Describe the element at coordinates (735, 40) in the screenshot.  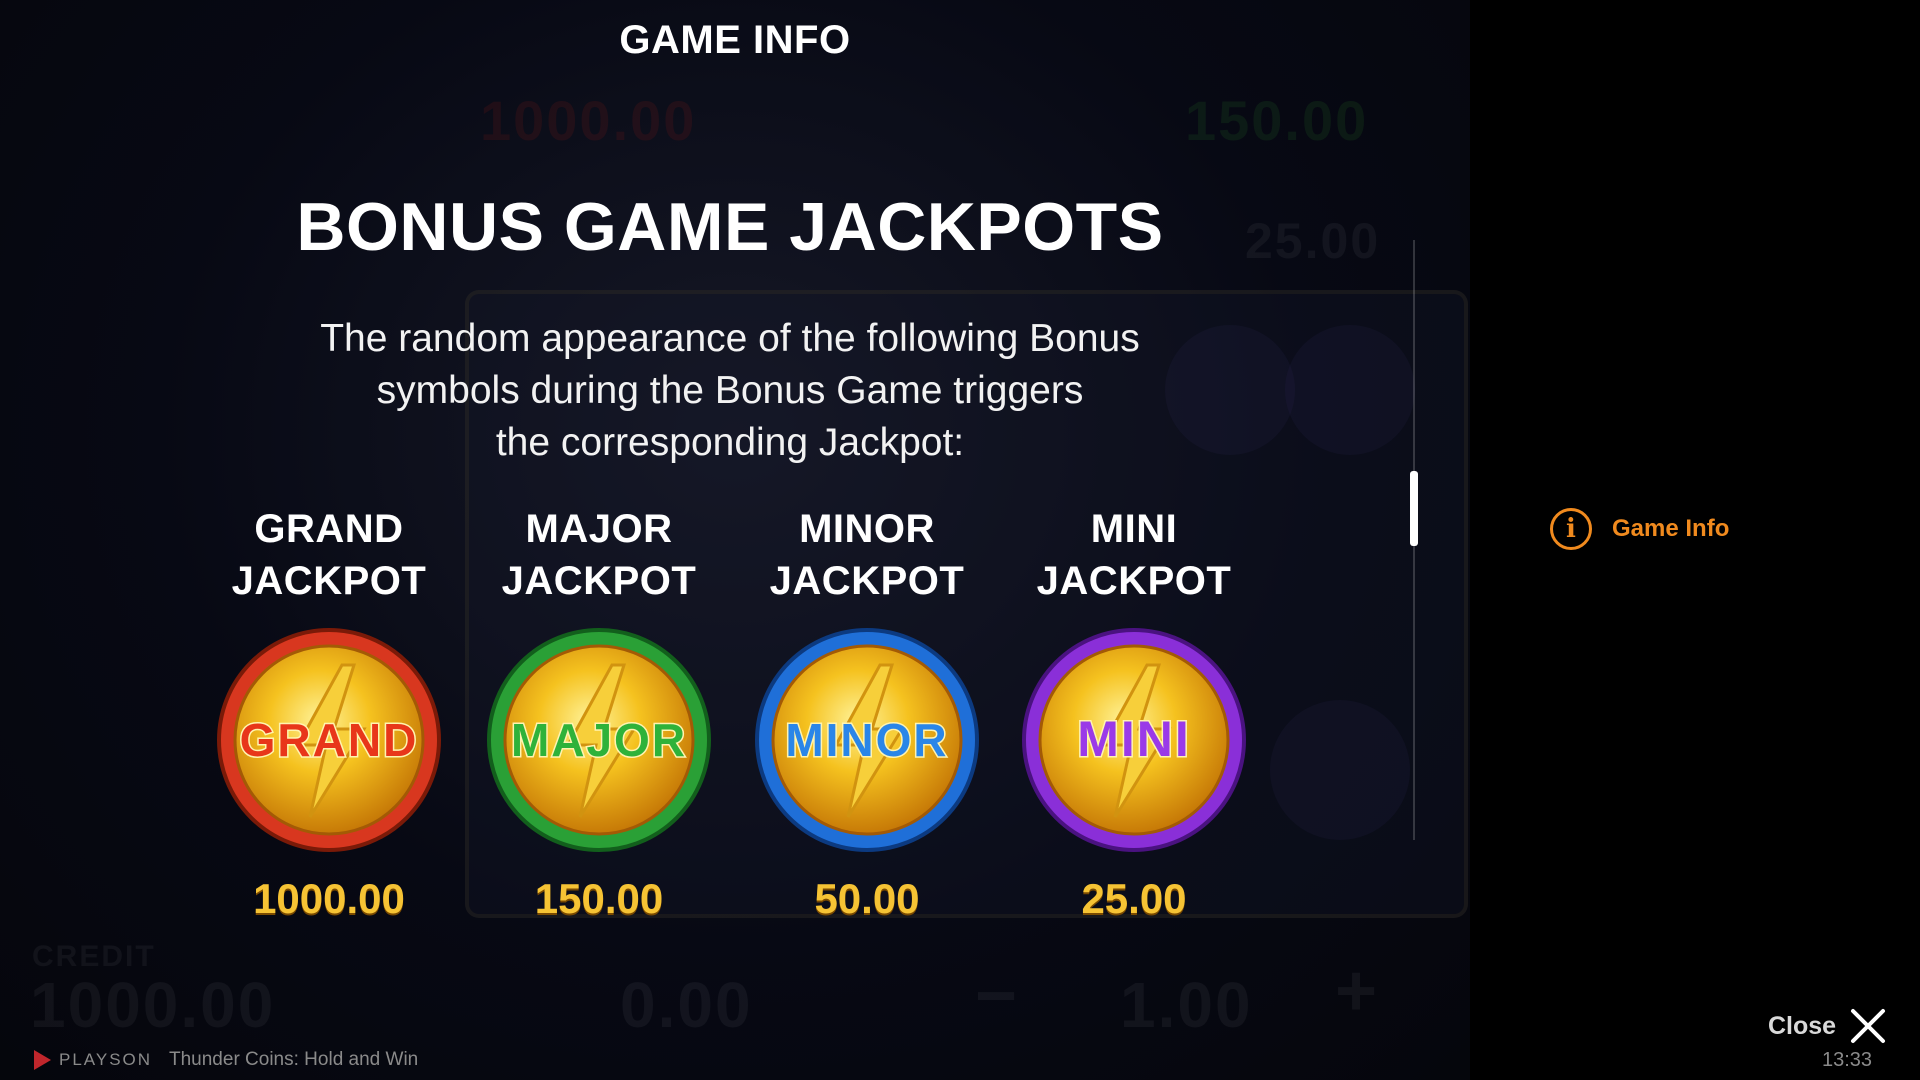
I see `page-title: GAME INFO` at that location.